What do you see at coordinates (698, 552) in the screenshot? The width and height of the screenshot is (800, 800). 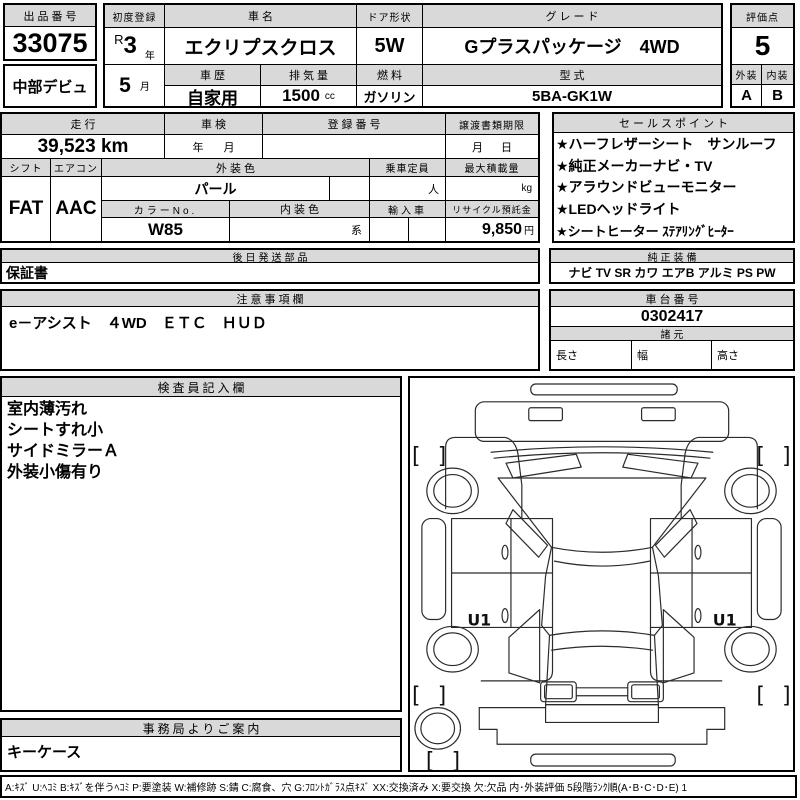 I see `door-handle-right-front` at bounding box center [698, 552].